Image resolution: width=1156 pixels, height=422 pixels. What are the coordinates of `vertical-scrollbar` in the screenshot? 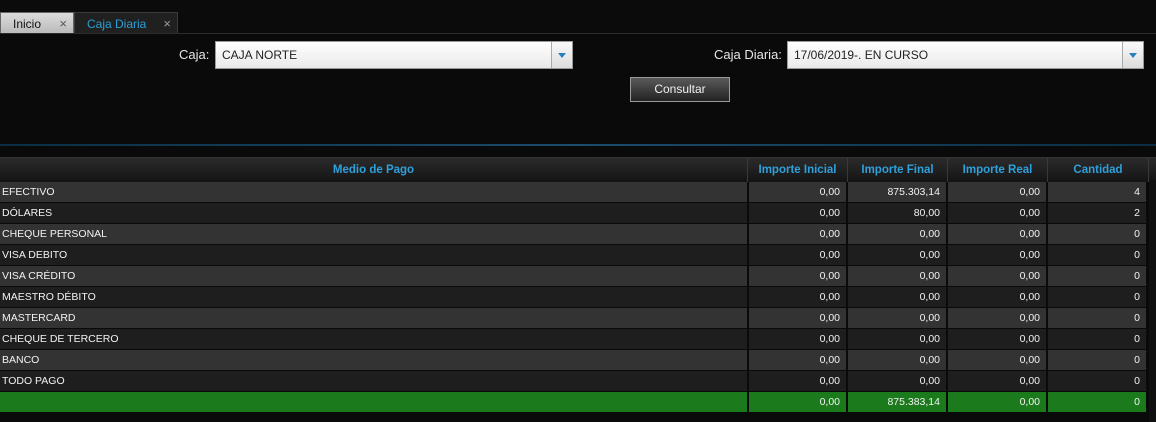 It's located at (1152, 301).